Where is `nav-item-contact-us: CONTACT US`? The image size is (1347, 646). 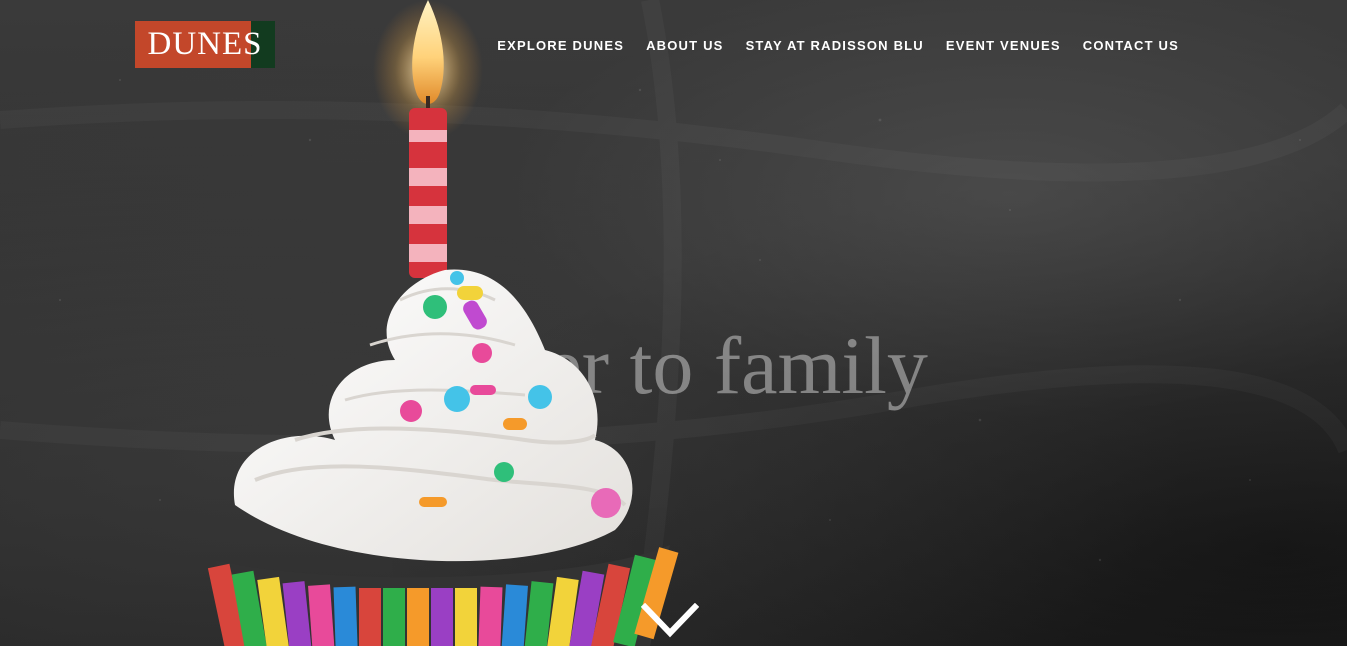
nav-item-contact-us: CONTACT US is located at coordinates (1131, 46).